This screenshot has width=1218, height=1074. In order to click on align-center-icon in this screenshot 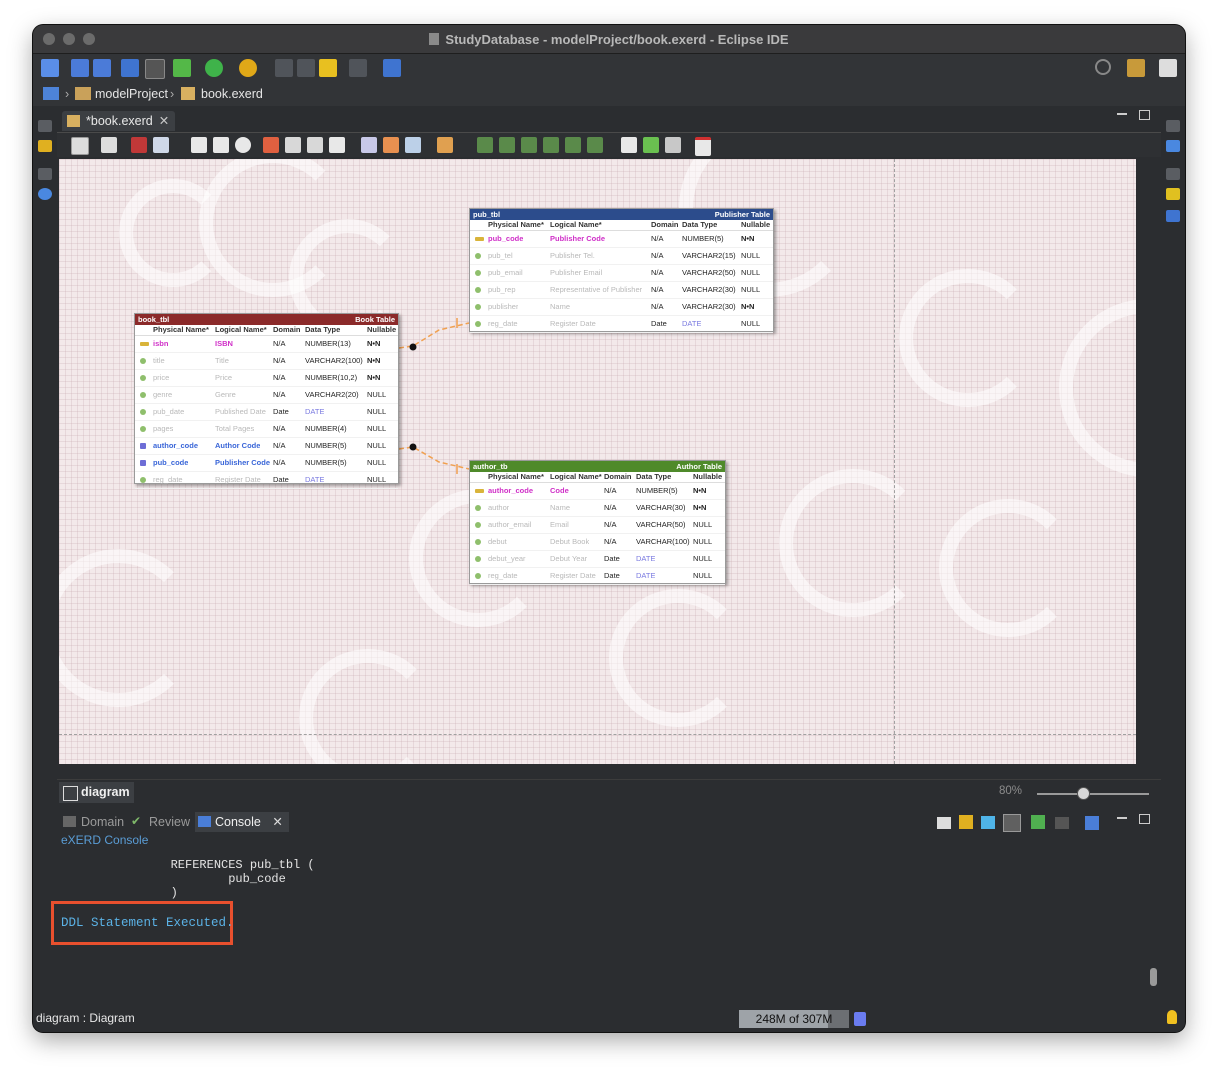, I will do `click(507, 145)`.